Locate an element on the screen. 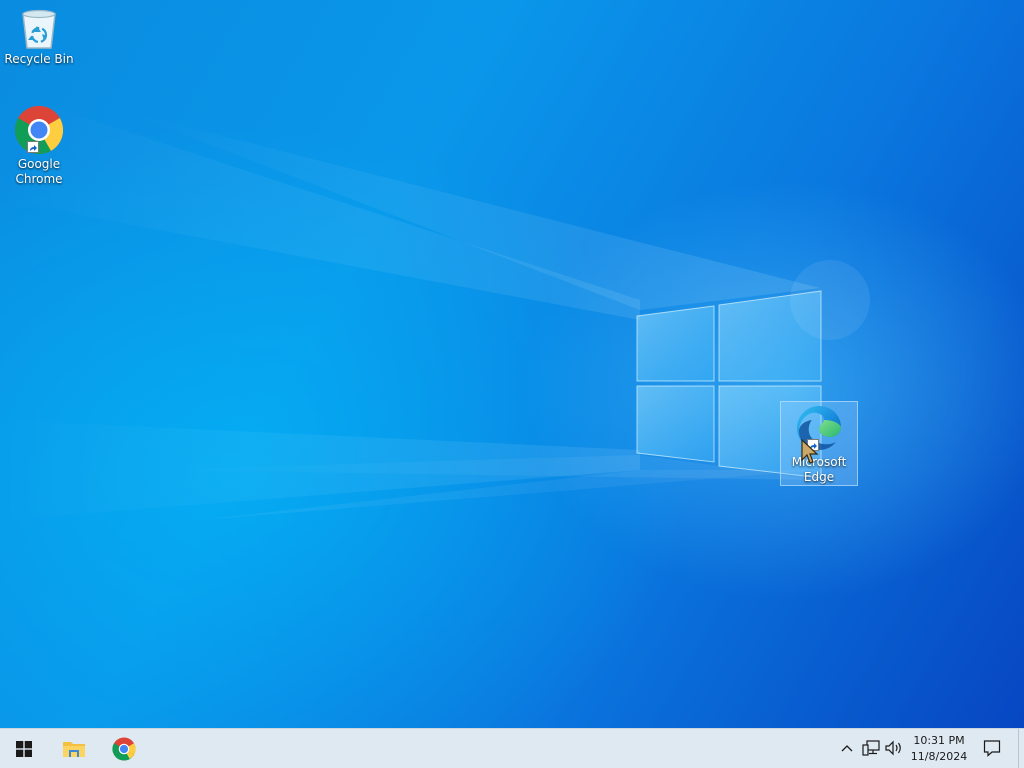 The image size is (1024, 768). clock-time: 10:31 PM is located at coordinates (939, 740).